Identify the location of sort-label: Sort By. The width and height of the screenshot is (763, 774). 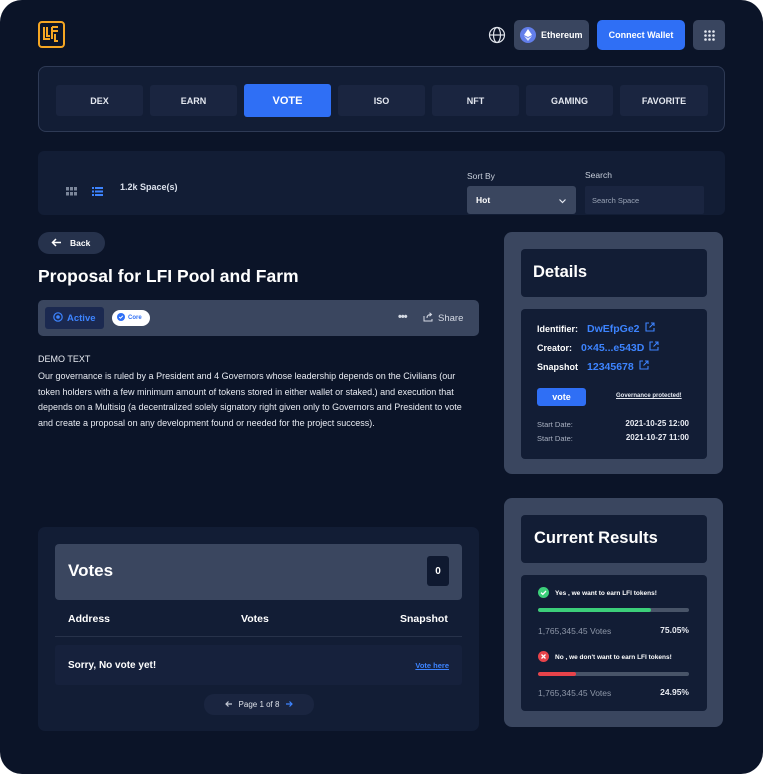
(481, 176).